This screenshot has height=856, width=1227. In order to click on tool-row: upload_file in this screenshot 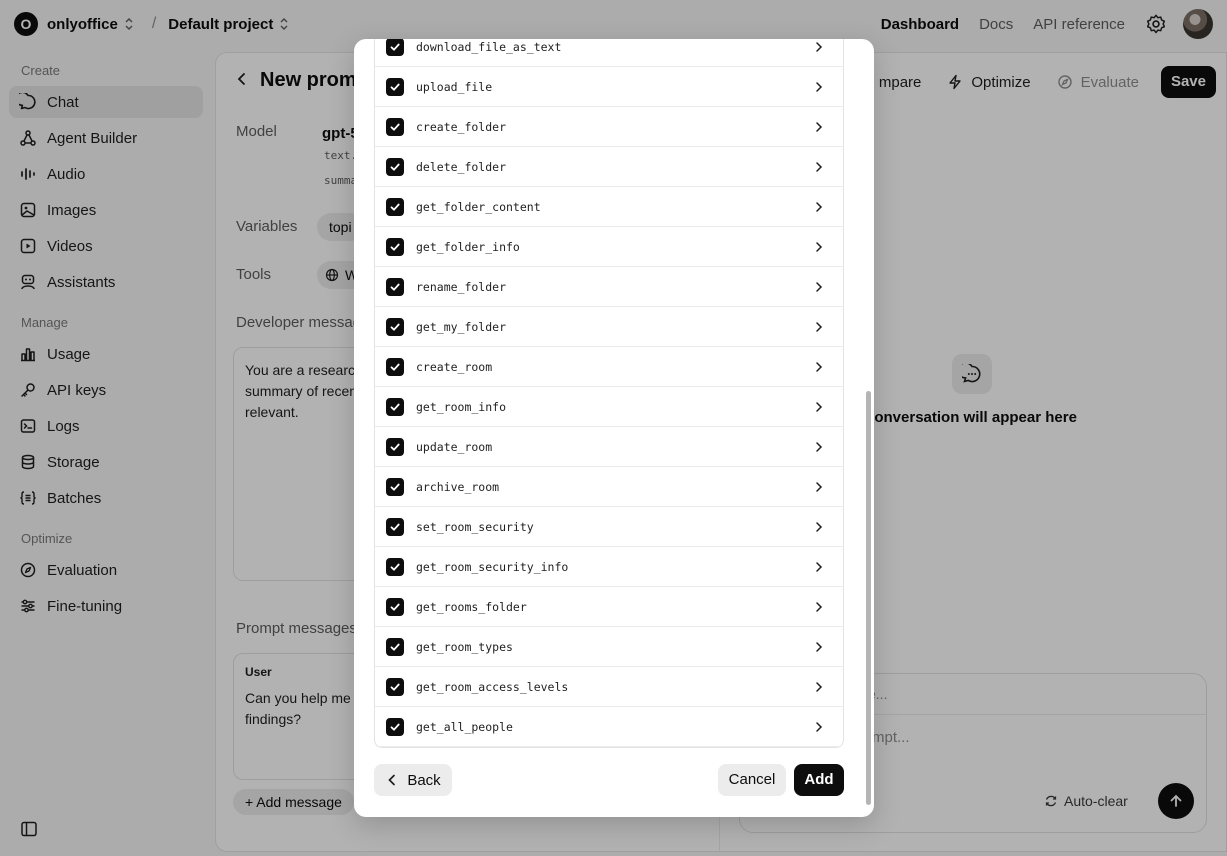, I will do `click(609, 87)`.